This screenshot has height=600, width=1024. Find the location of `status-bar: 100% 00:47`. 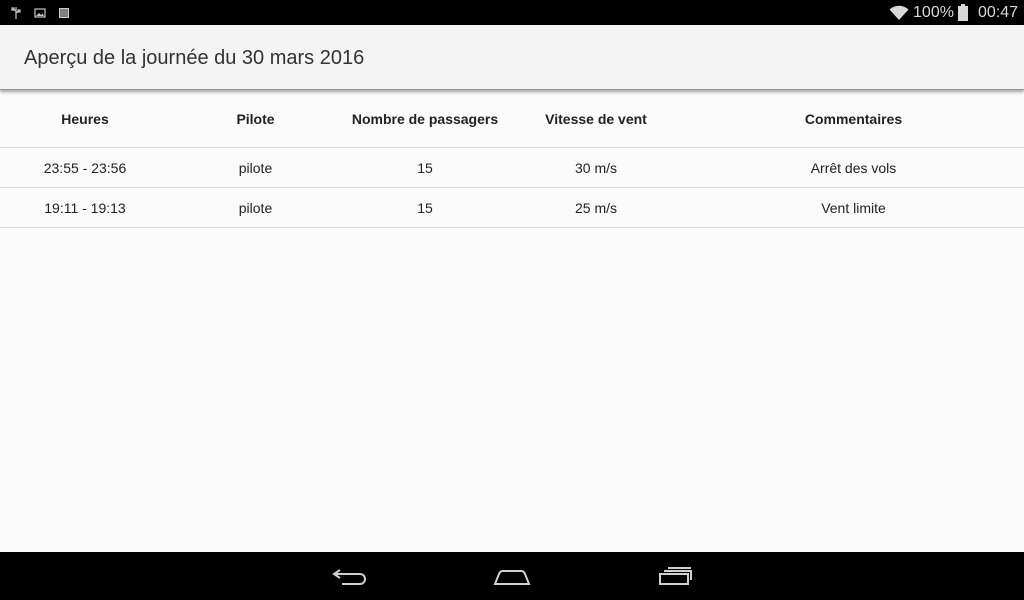

status-bar: 100% 00:47 is located at coordinates (512, 12).